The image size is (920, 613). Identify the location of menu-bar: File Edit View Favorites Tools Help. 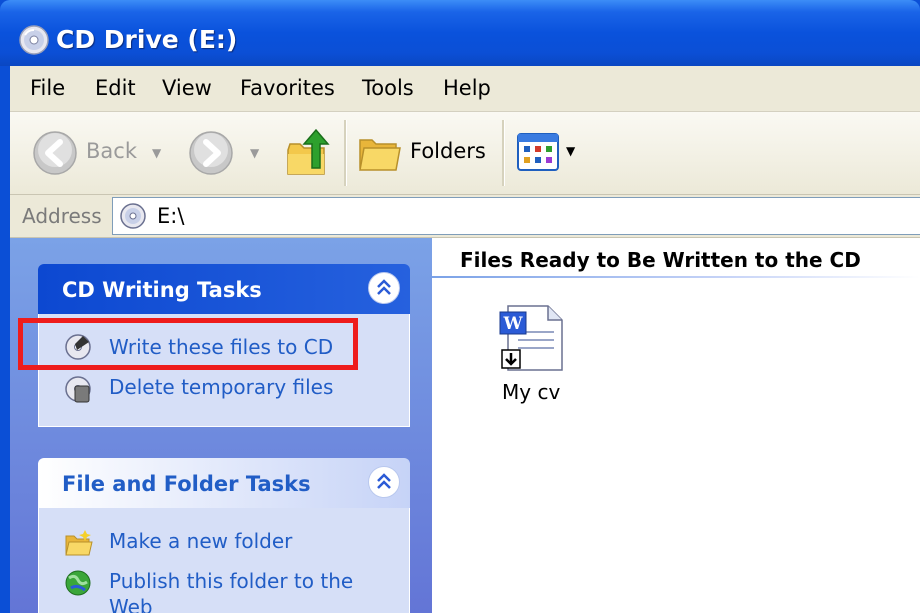
(465, 89).